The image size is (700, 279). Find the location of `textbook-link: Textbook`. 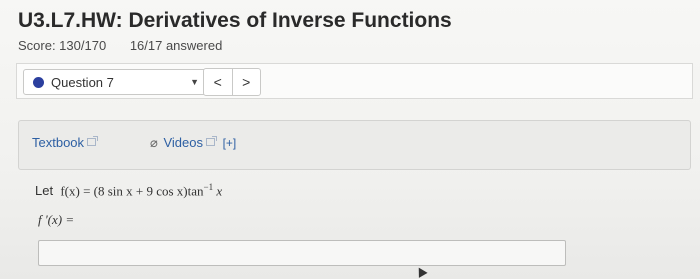

textbook-link: Textbook is located at coordinates (65, 142).